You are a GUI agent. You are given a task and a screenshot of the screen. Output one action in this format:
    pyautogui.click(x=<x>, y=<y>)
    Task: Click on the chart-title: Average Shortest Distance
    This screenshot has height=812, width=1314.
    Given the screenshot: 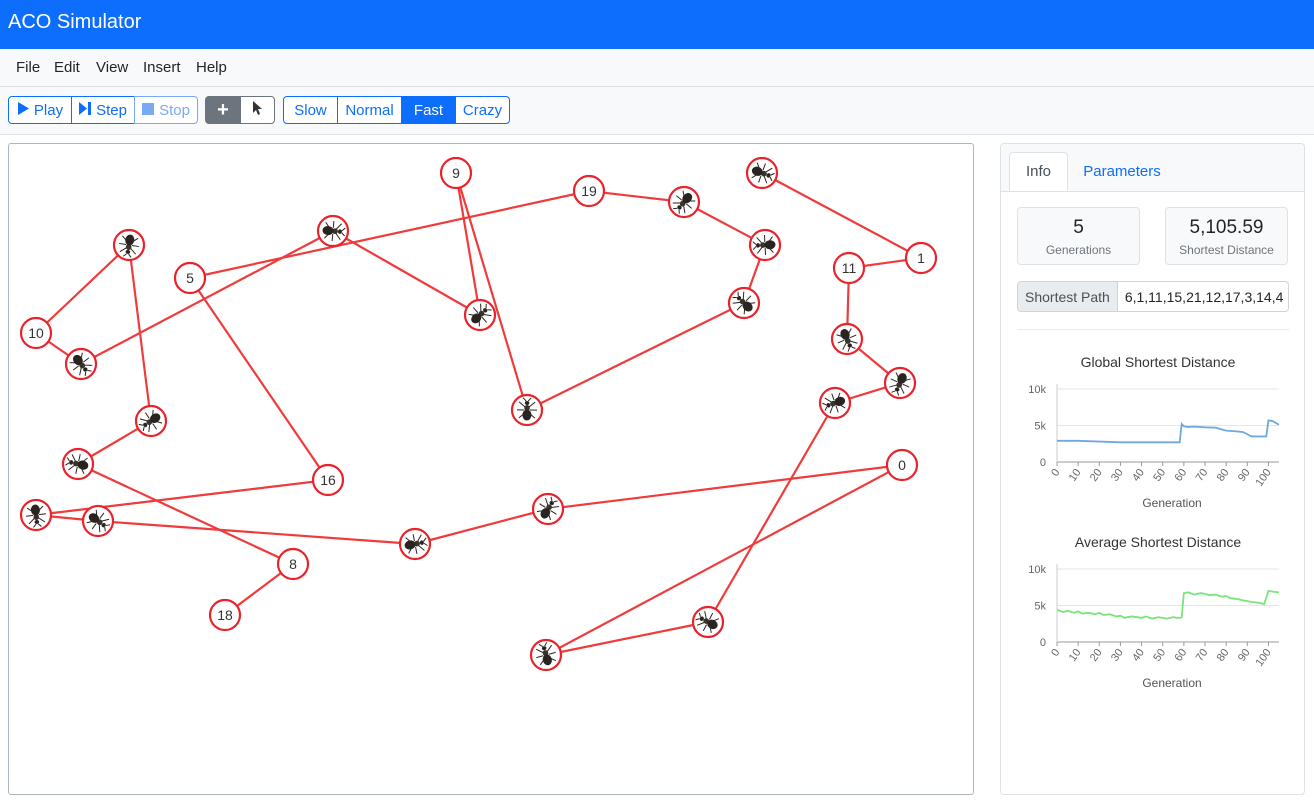 What is the action you would take?
    pyautogui.click(x=1158, y=542)
    